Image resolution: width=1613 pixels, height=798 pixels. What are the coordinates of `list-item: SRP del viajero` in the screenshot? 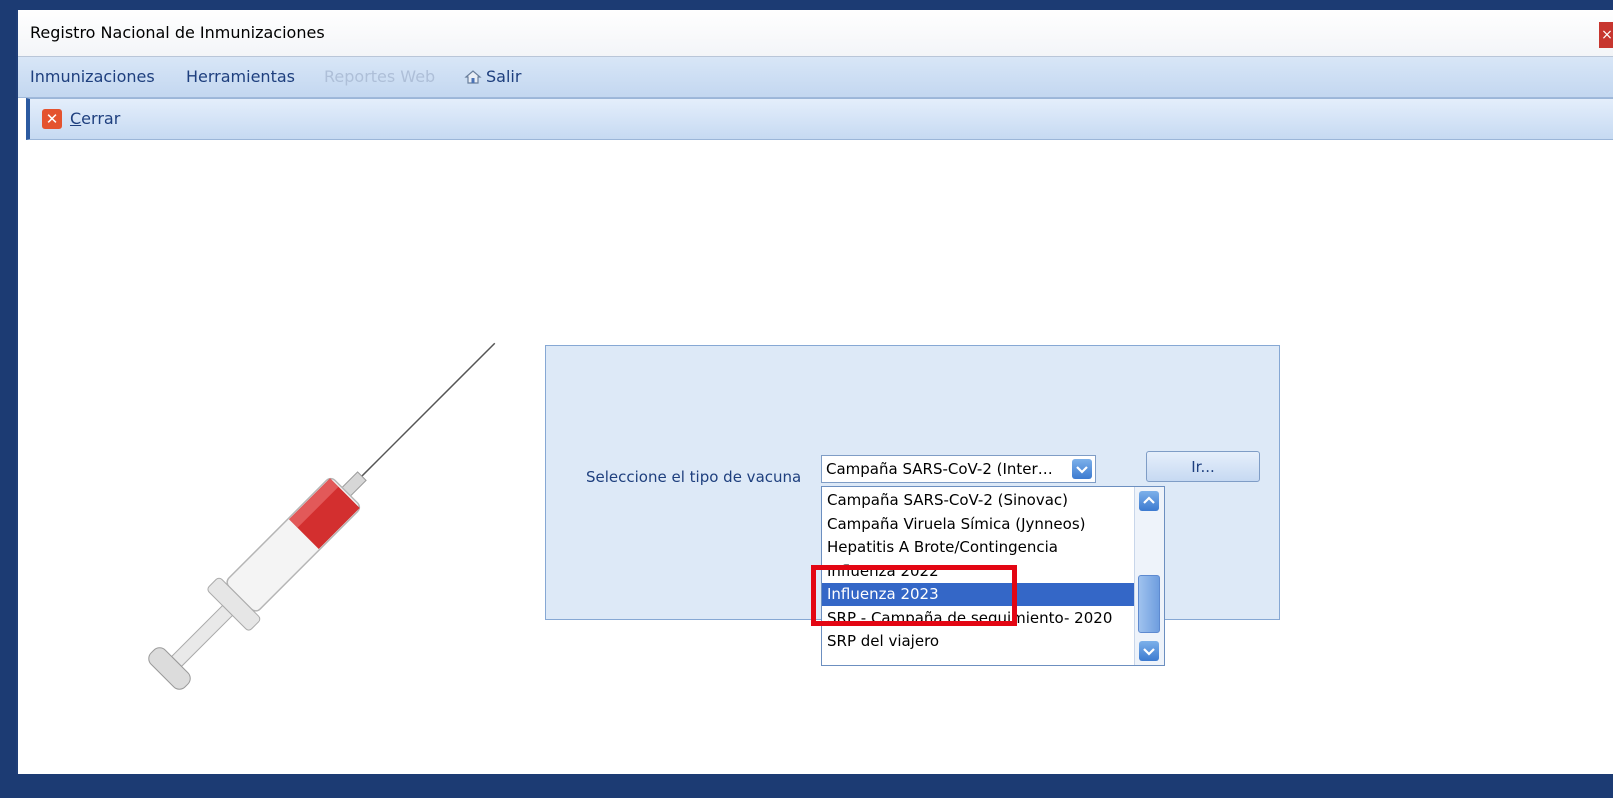 It's located at (979, 641).